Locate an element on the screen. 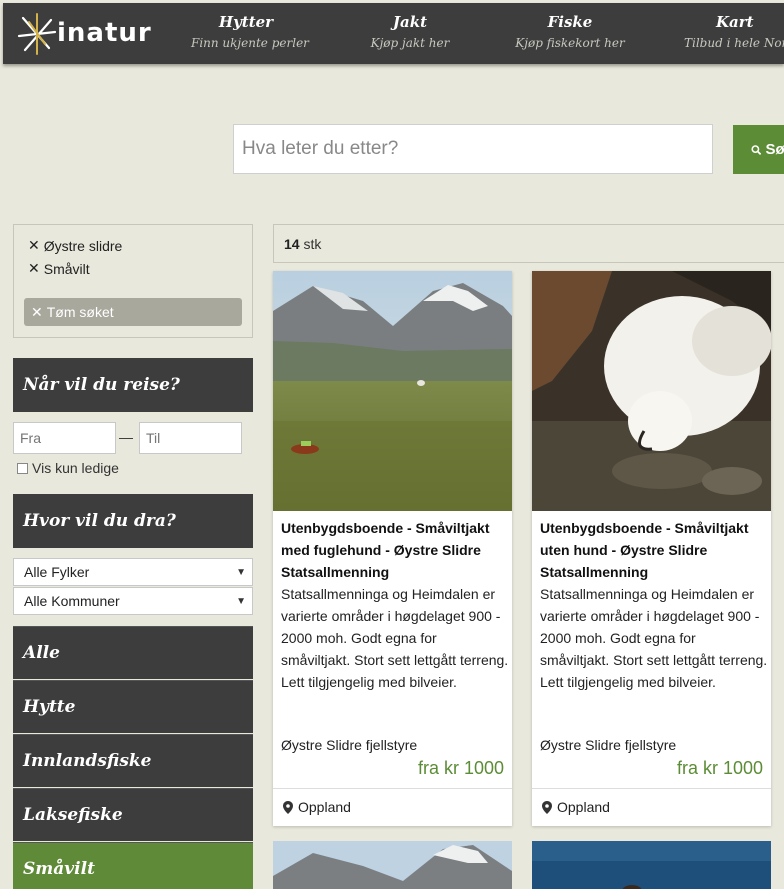  search-icon is located at coordinates (756, 149).